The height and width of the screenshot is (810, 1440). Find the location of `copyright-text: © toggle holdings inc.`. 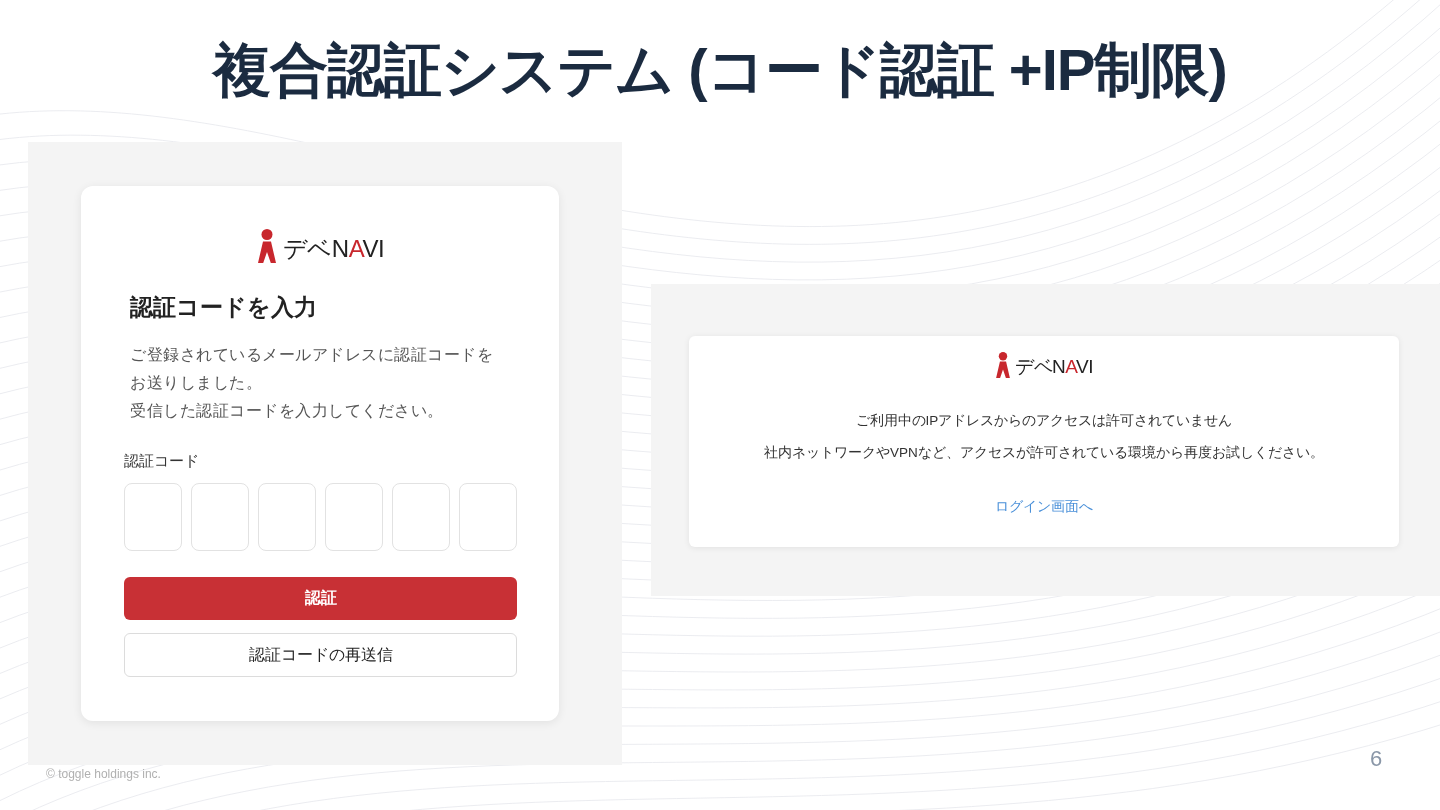

copyright-text: © toggle holdings inc. is located at coordinates (103, 774).